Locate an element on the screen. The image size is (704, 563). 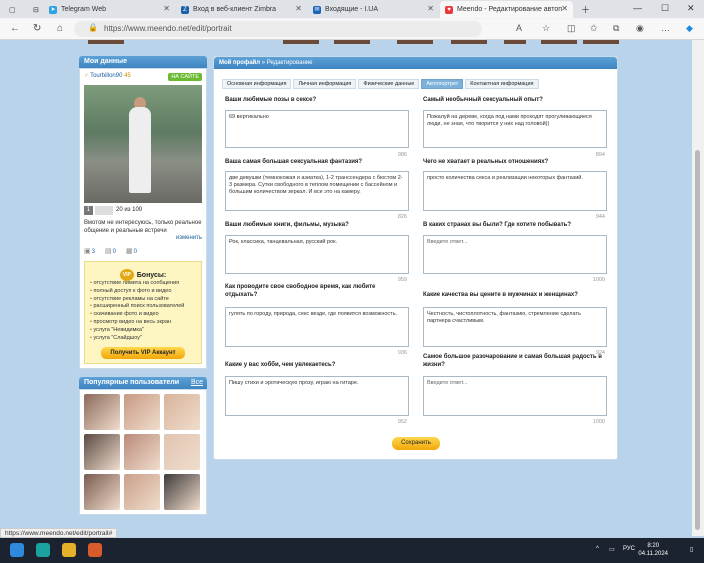
page-scrollbar is located at coordinates (698, 288).